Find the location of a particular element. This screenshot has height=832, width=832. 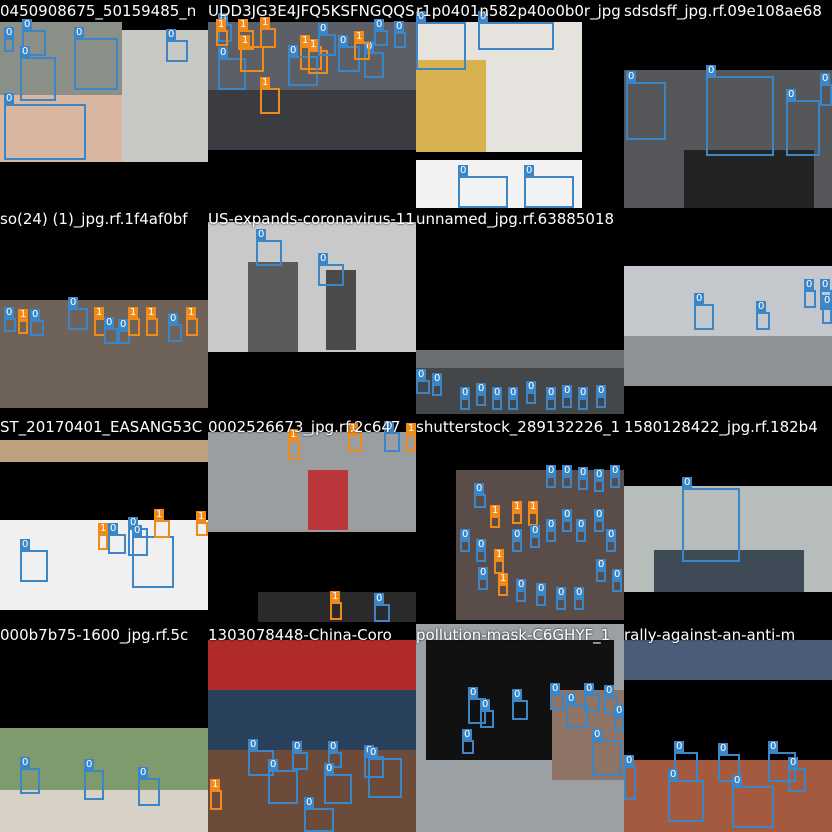

mosaic-tile: rally-against-an-anti-m 0 0 0 0 0 0 0 is located at coordinates (728, 728).